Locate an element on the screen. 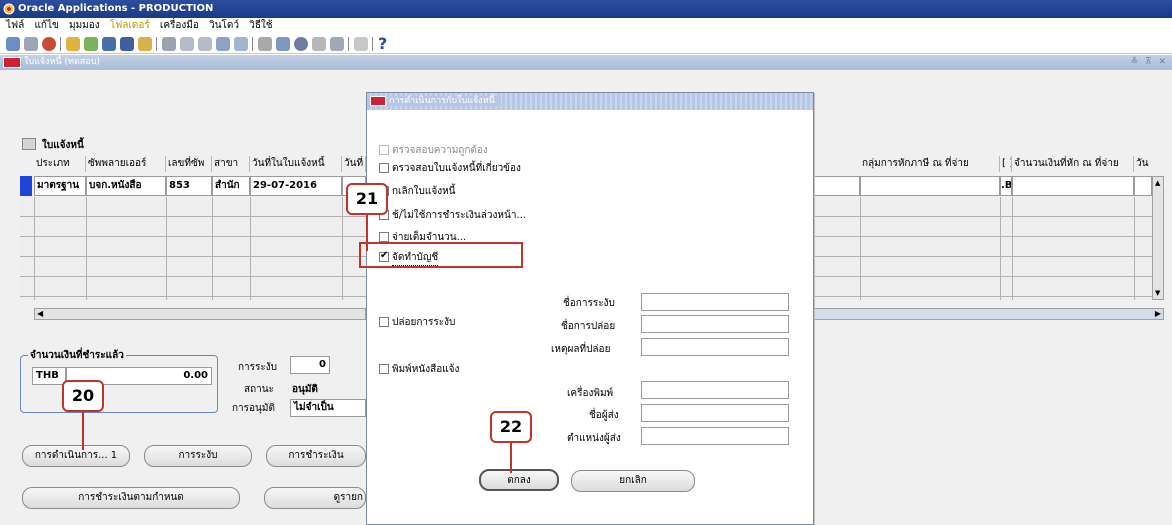 The height and width of the screenshot is (525, 1172). folder-tools-icon is located at coordinates (337, 44).